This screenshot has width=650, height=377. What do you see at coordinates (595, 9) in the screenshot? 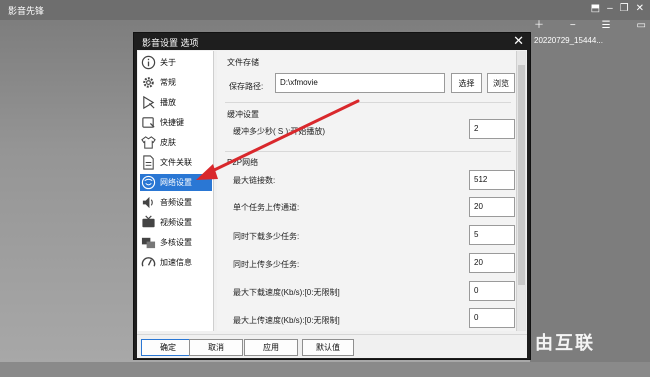
I see `skin-icon: ⬒` at bounding box center [595, 9].